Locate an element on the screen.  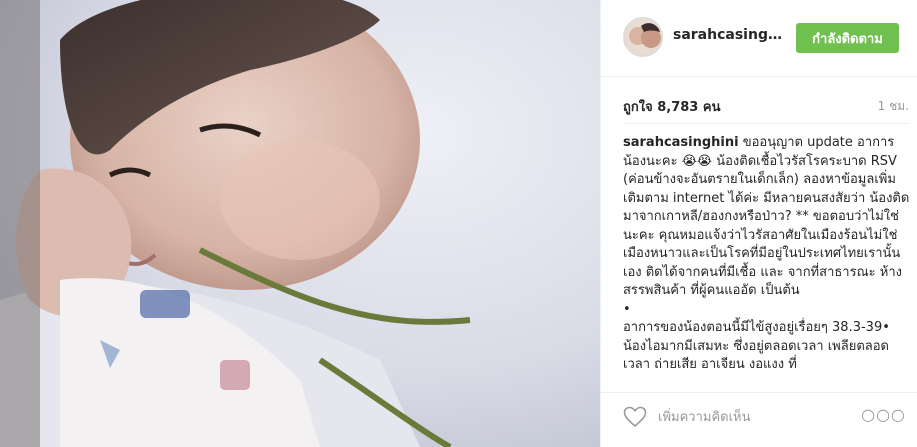
caption-username: sarahcasinghini is located at coordinates (681, 142).